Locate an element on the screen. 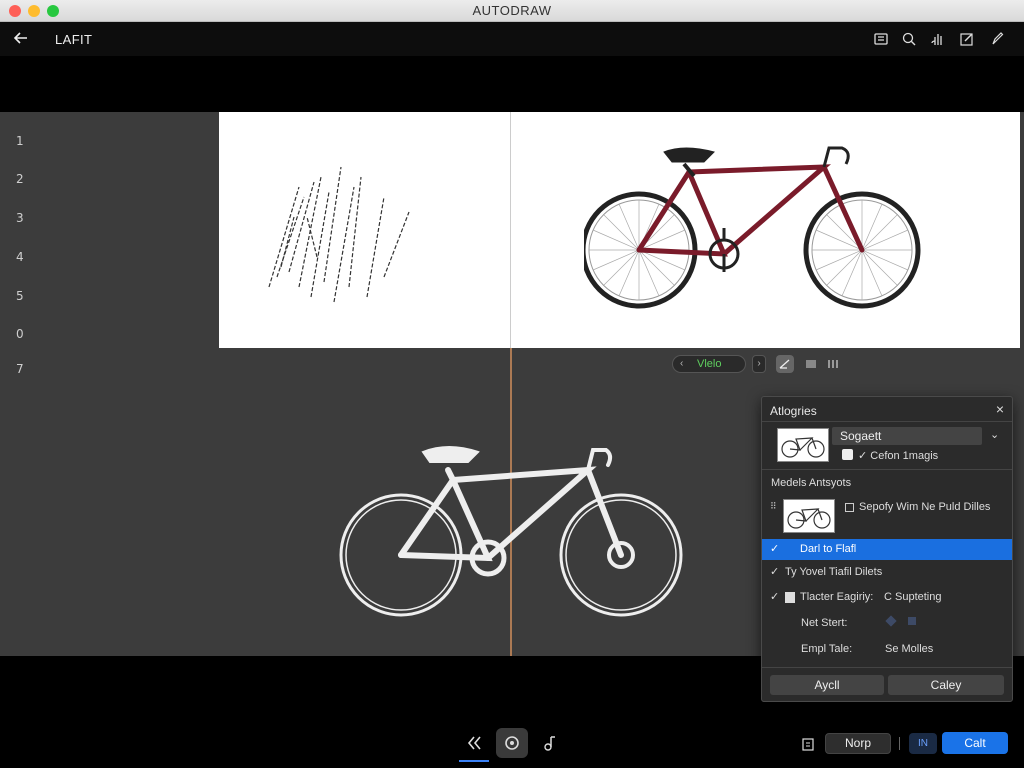 This screenshot has height=768, width=1024. search-zoom-icon is located at coordinates (909, 39).